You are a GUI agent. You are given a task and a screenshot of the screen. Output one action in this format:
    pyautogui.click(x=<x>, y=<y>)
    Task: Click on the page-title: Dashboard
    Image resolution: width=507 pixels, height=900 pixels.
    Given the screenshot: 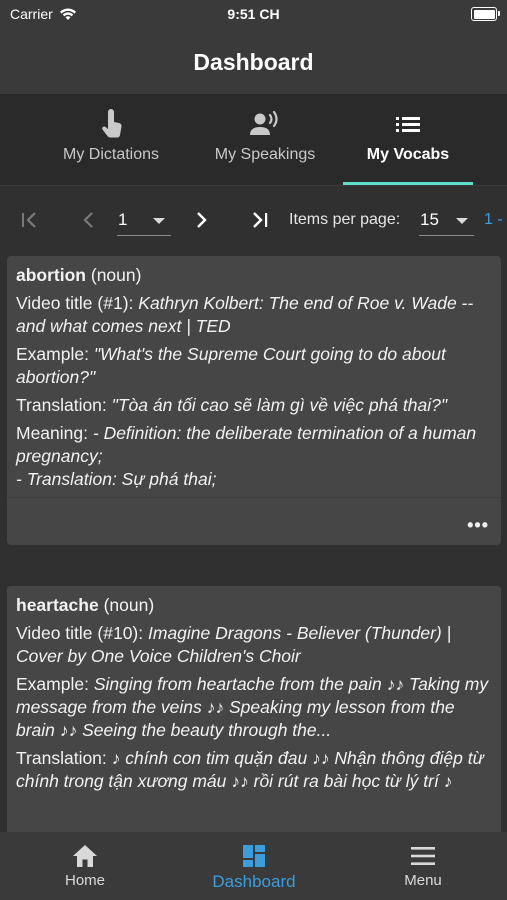 What is the action you would take?
    pyautogui.click(x=253, y=61)
    